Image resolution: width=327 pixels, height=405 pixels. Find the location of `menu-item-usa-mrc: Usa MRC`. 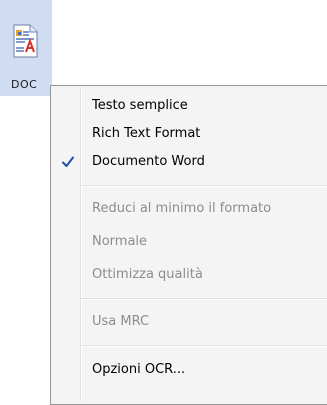

menu-item-usa-mrc: Usa MRC is located at coordinates (190, 322).